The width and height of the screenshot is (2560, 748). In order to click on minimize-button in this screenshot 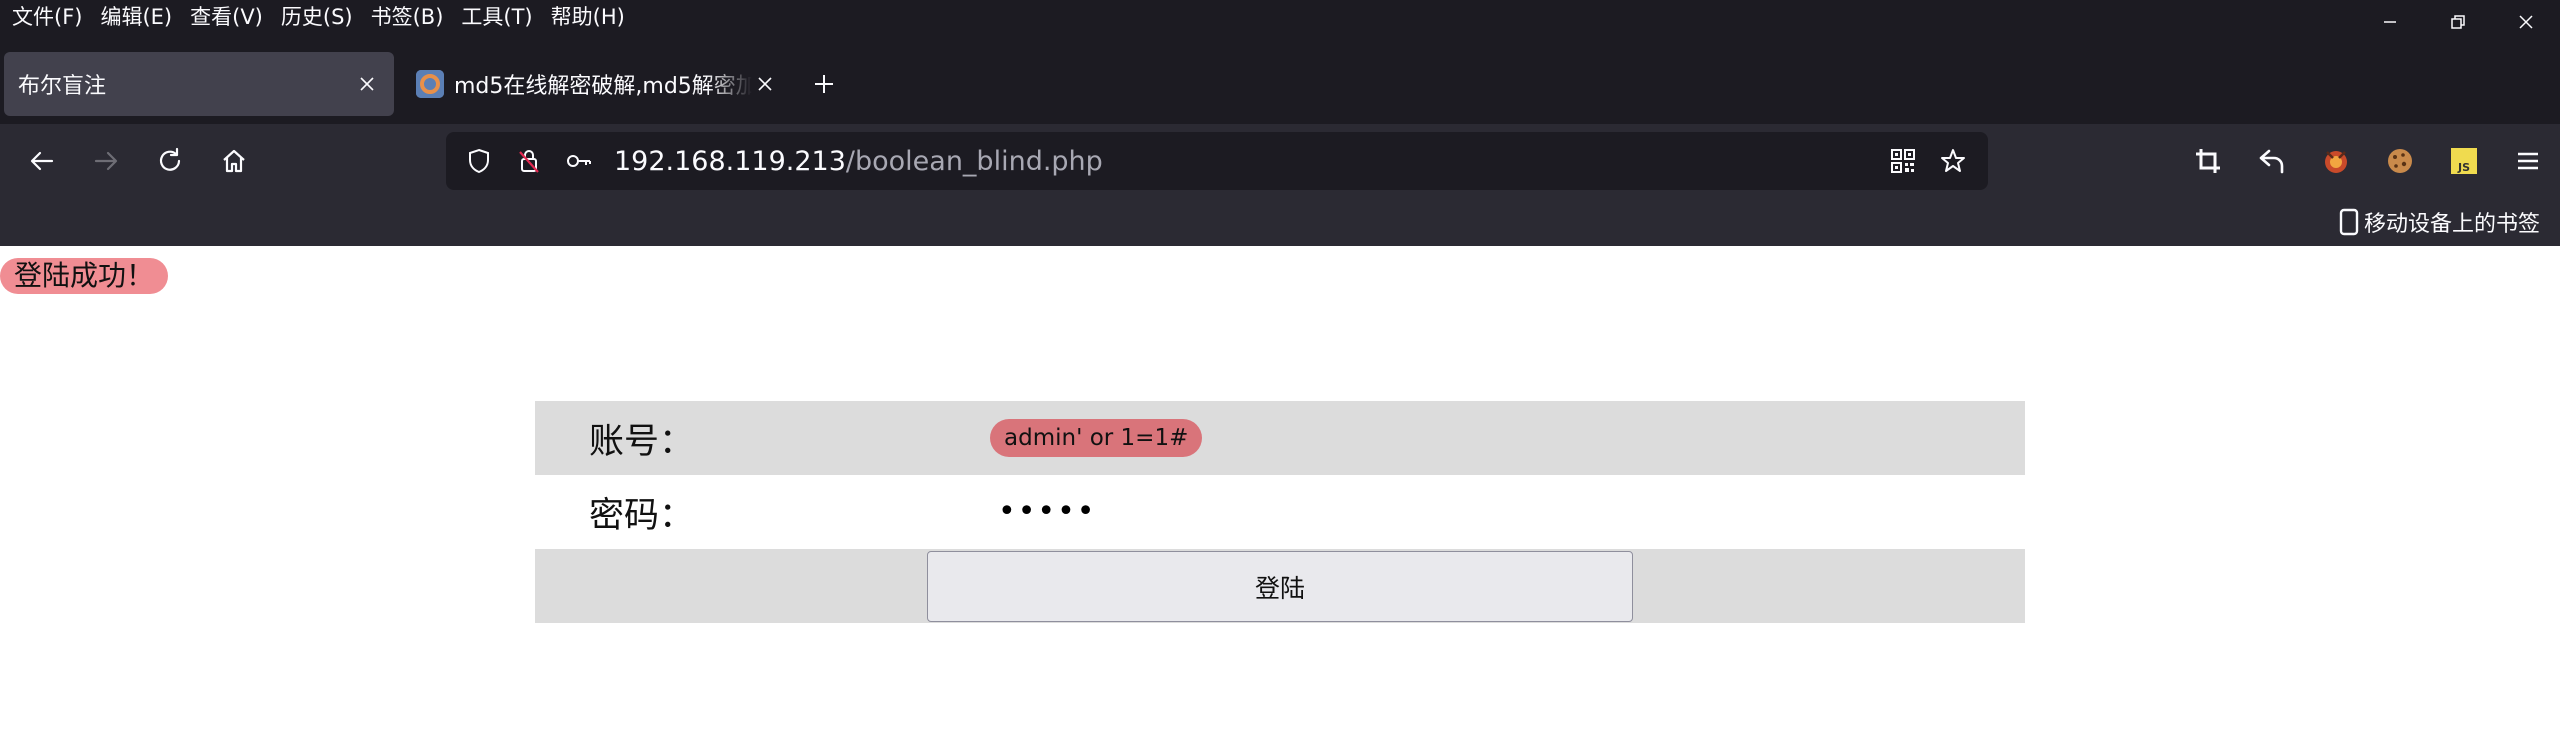, I will do `click(2390, 22)`.